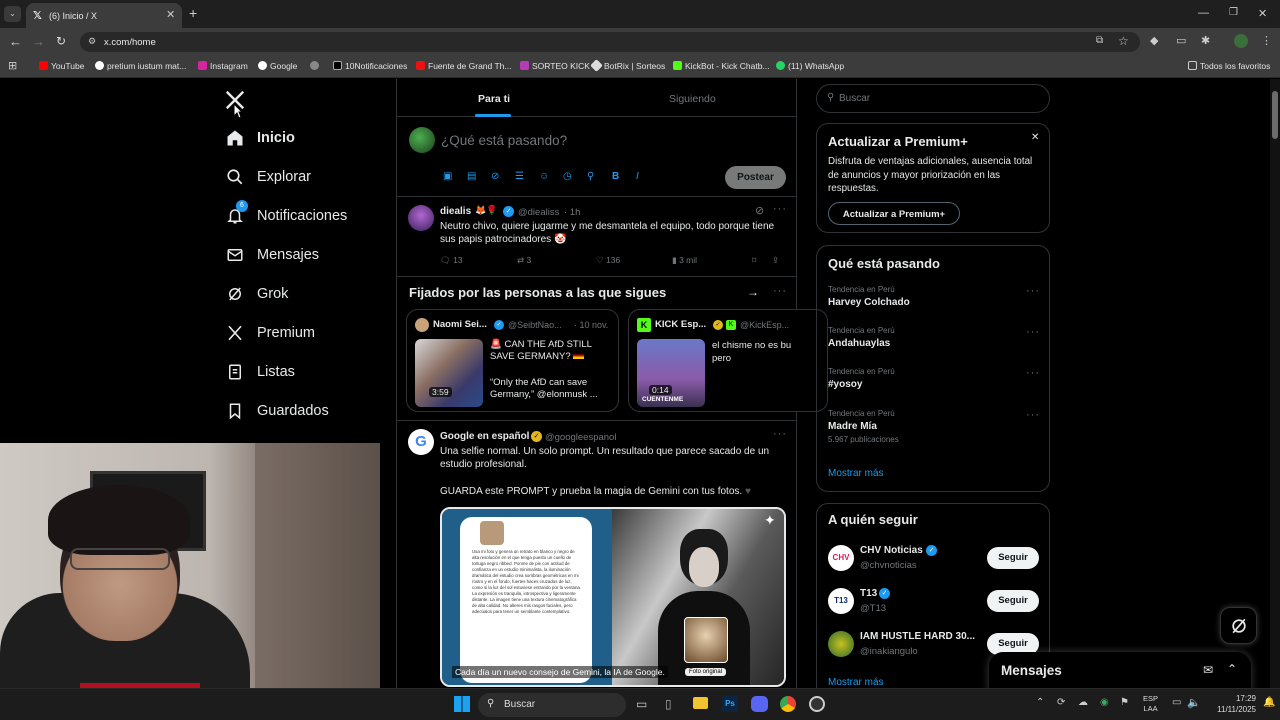  Describe the element at coordinates (552, 705) in the screenshot. I see `taskbar-search: ⚲ Buscar` at that location.